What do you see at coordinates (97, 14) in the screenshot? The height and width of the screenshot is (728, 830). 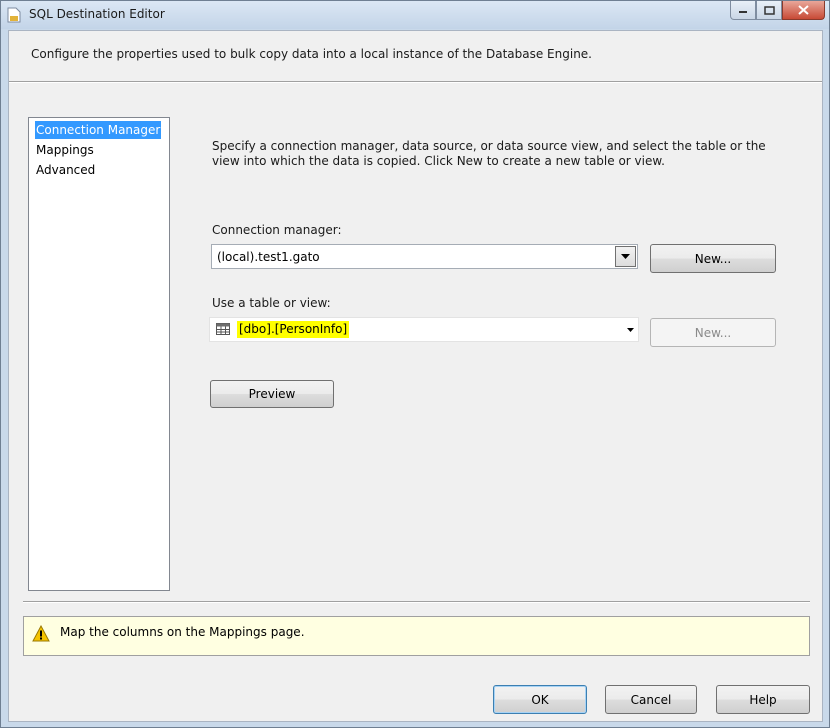 I see `window-title: SQL Destination Editor` at bounding box center [97, 14].